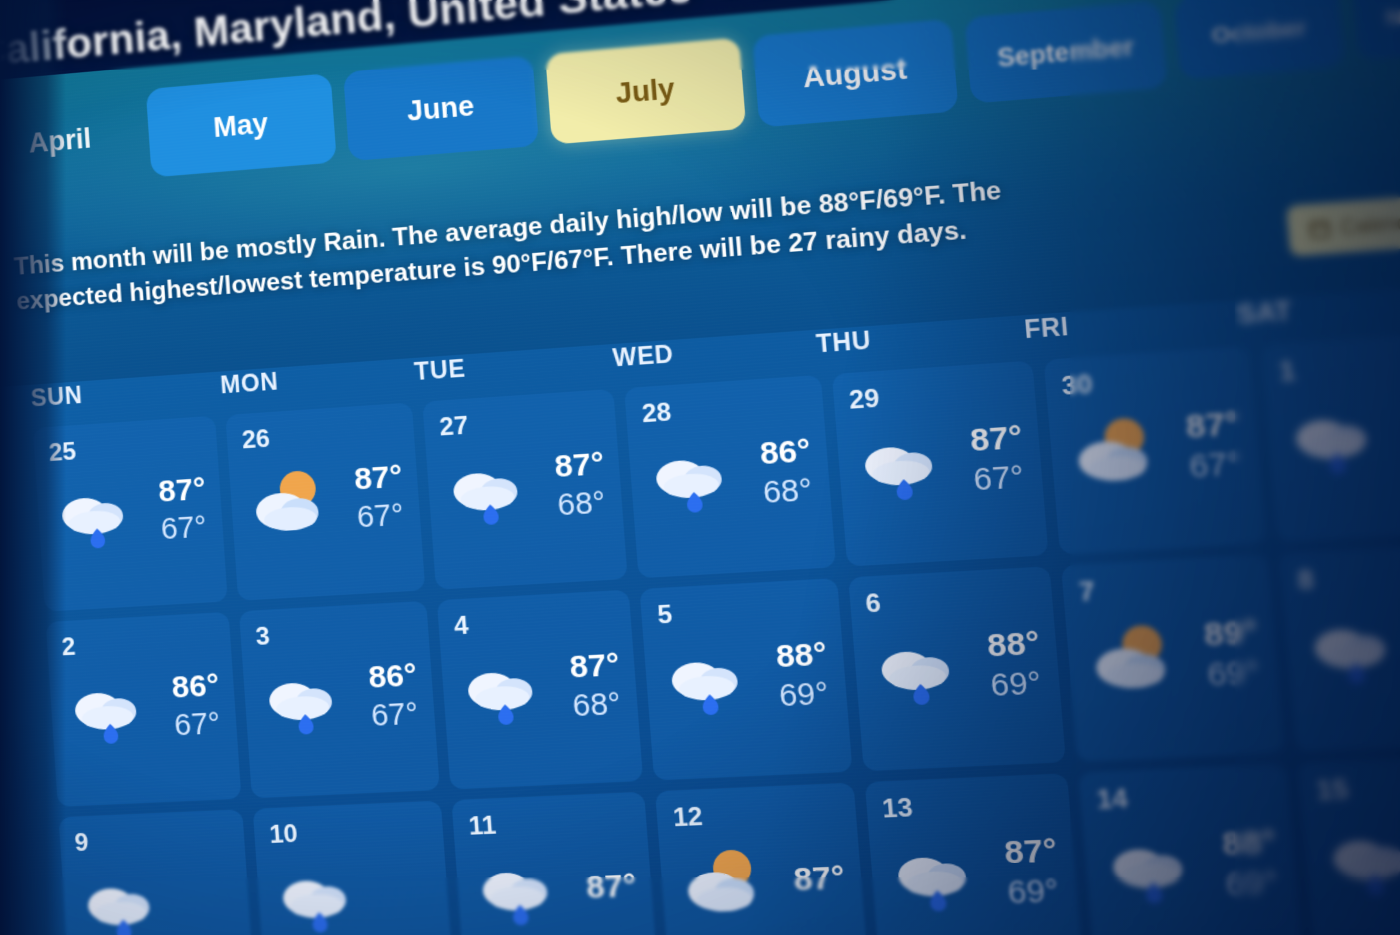 This screenshot has width=1400, height=935. I want to click on day-forecast: 87° 68°, so click(540, 688).